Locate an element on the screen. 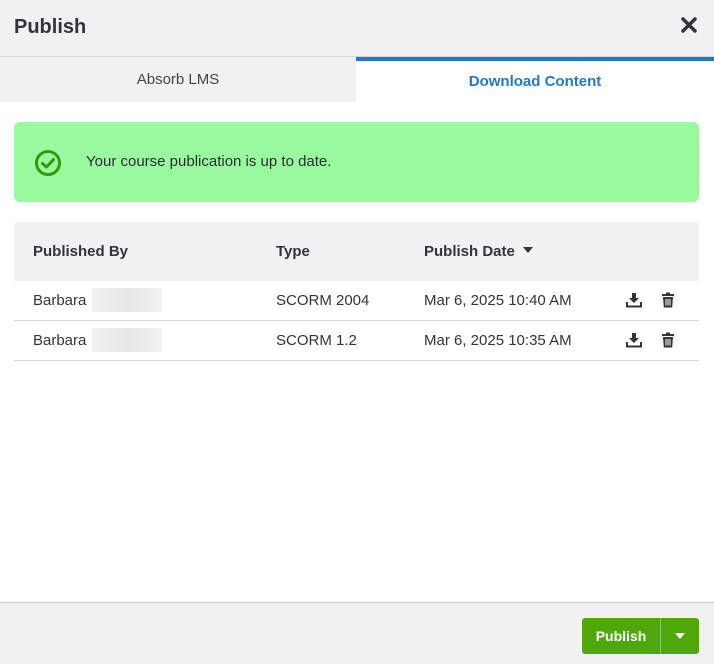  dialog-title: Publish is located at coordinates (50, 27).